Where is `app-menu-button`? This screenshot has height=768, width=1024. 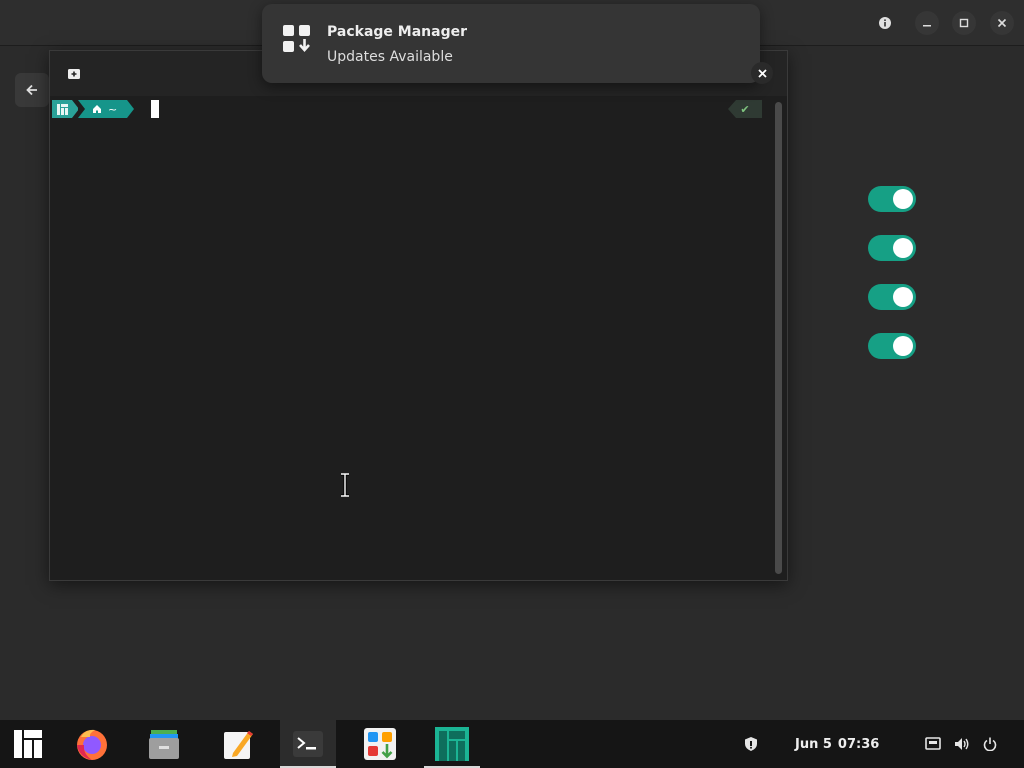
app-menu-button is located at coordinates (28, 744).